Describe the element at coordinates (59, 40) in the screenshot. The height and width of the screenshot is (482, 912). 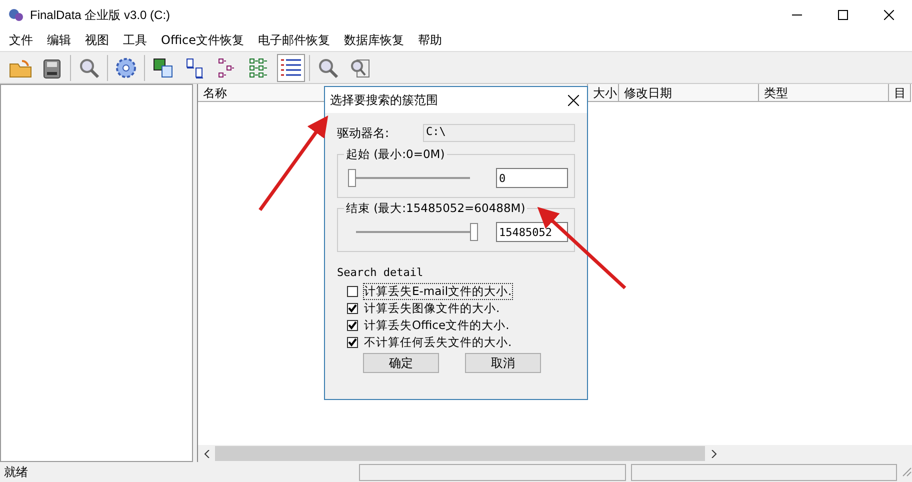
I see `menu-item: 编辑` at that location.